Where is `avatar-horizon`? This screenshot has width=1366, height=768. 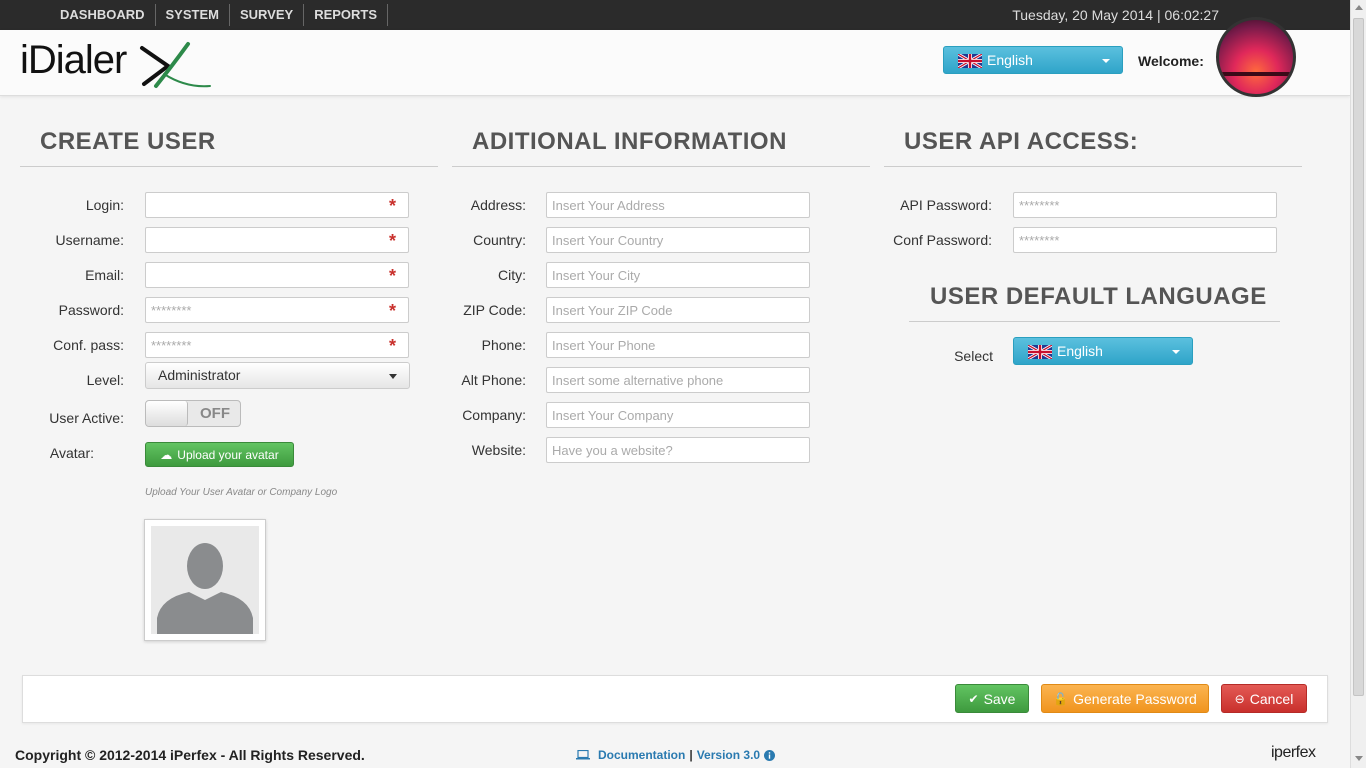 avatar-horizon is located at coordinates (1256, 74).